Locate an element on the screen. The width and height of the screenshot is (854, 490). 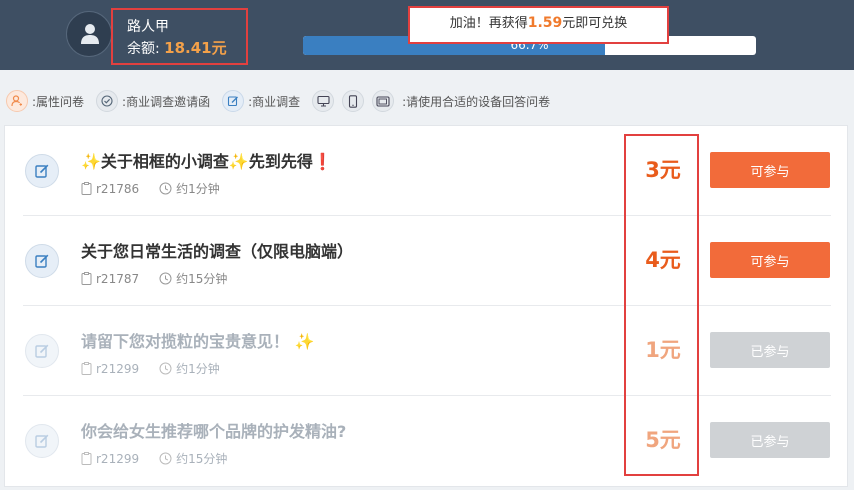
balance-amount: 18.41元 is located at coordinates (195, 48).